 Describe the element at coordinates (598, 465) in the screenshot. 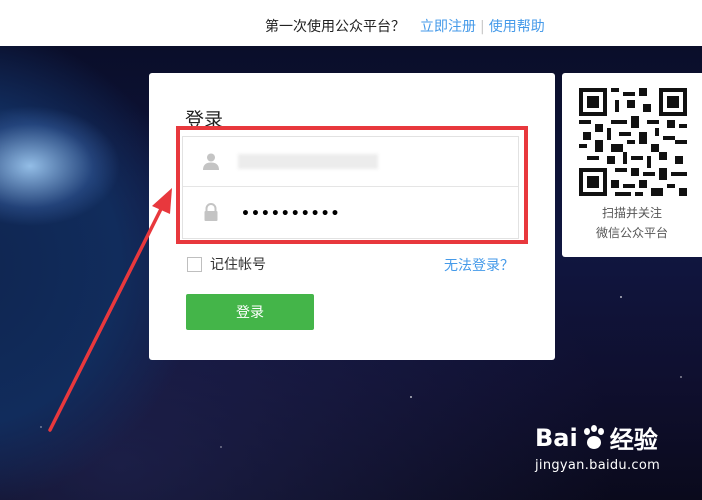

I see `watermark-url: jingyan.baidu.com` at that location.